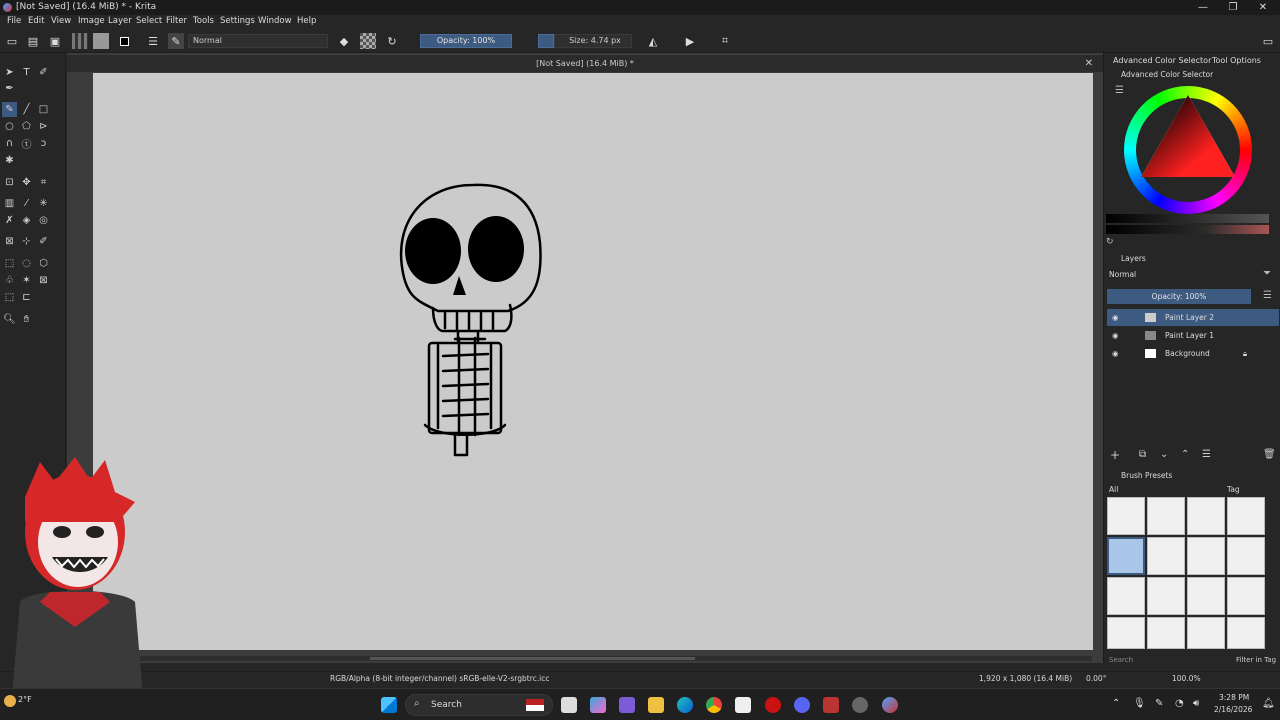  What do you see at coordinates (1162, 60) in the screenshot?
I see `tab-advanced-color-selector: Advanced Color Selector` at bounding box center [1162, 60].